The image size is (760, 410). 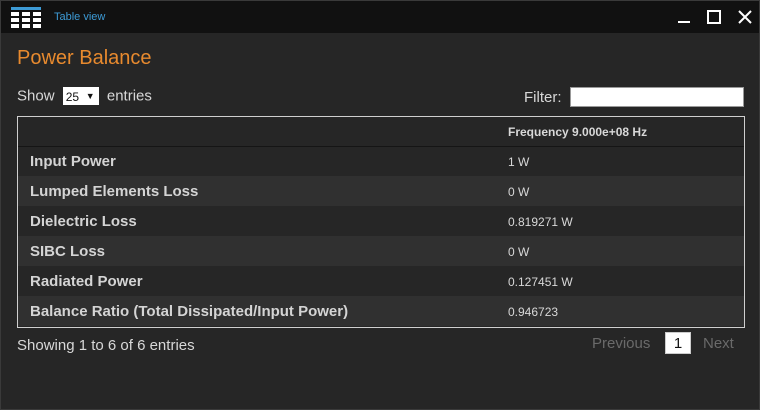 What do you see at coordinates (36, 96) in the screenshot?
I see `show-label: Show` at bounding box center [36, 96].